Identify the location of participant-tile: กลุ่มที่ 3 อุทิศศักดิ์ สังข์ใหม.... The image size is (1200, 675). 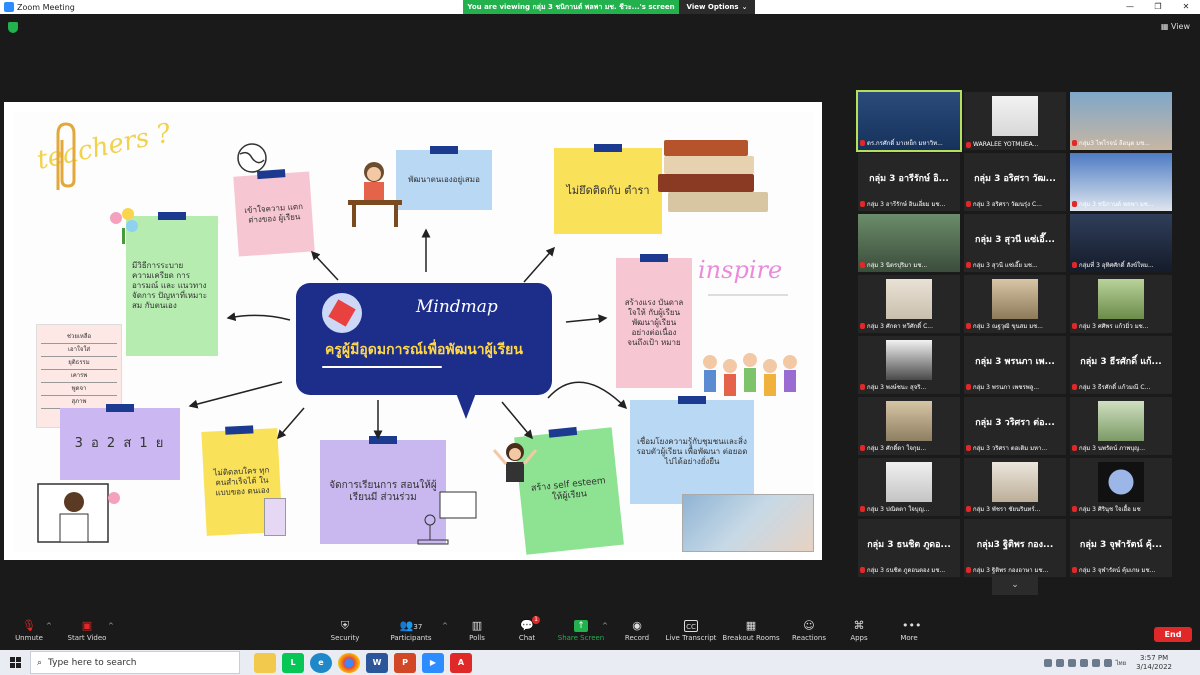
(1121, 243).